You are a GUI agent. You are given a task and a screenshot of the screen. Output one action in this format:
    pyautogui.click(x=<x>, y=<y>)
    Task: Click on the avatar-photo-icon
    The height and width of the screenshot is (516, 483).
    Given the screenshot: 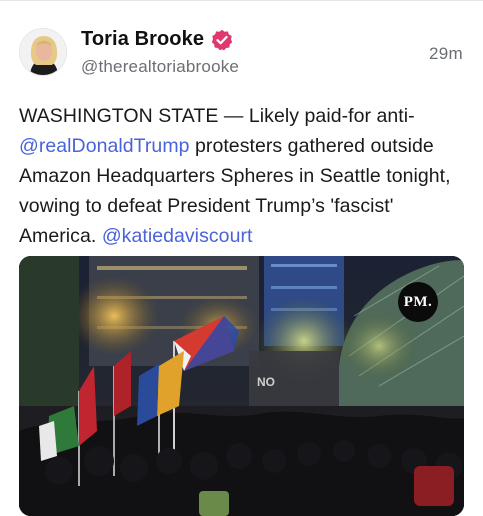 What is the action you would take?
    pyautogui.click(x=43, y=52)
    